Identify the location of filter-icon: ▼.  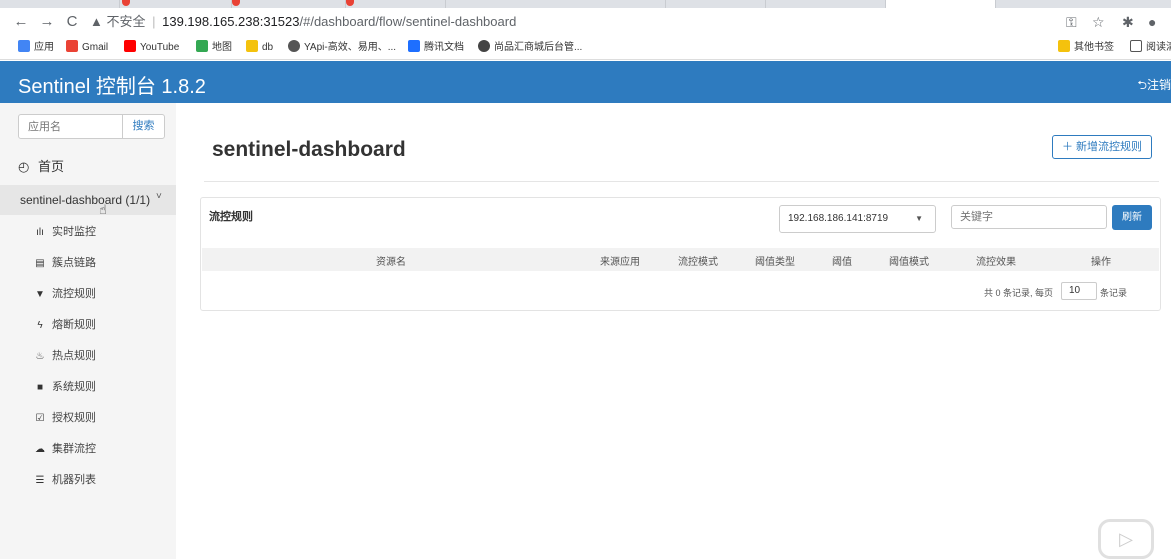
(40, 294).